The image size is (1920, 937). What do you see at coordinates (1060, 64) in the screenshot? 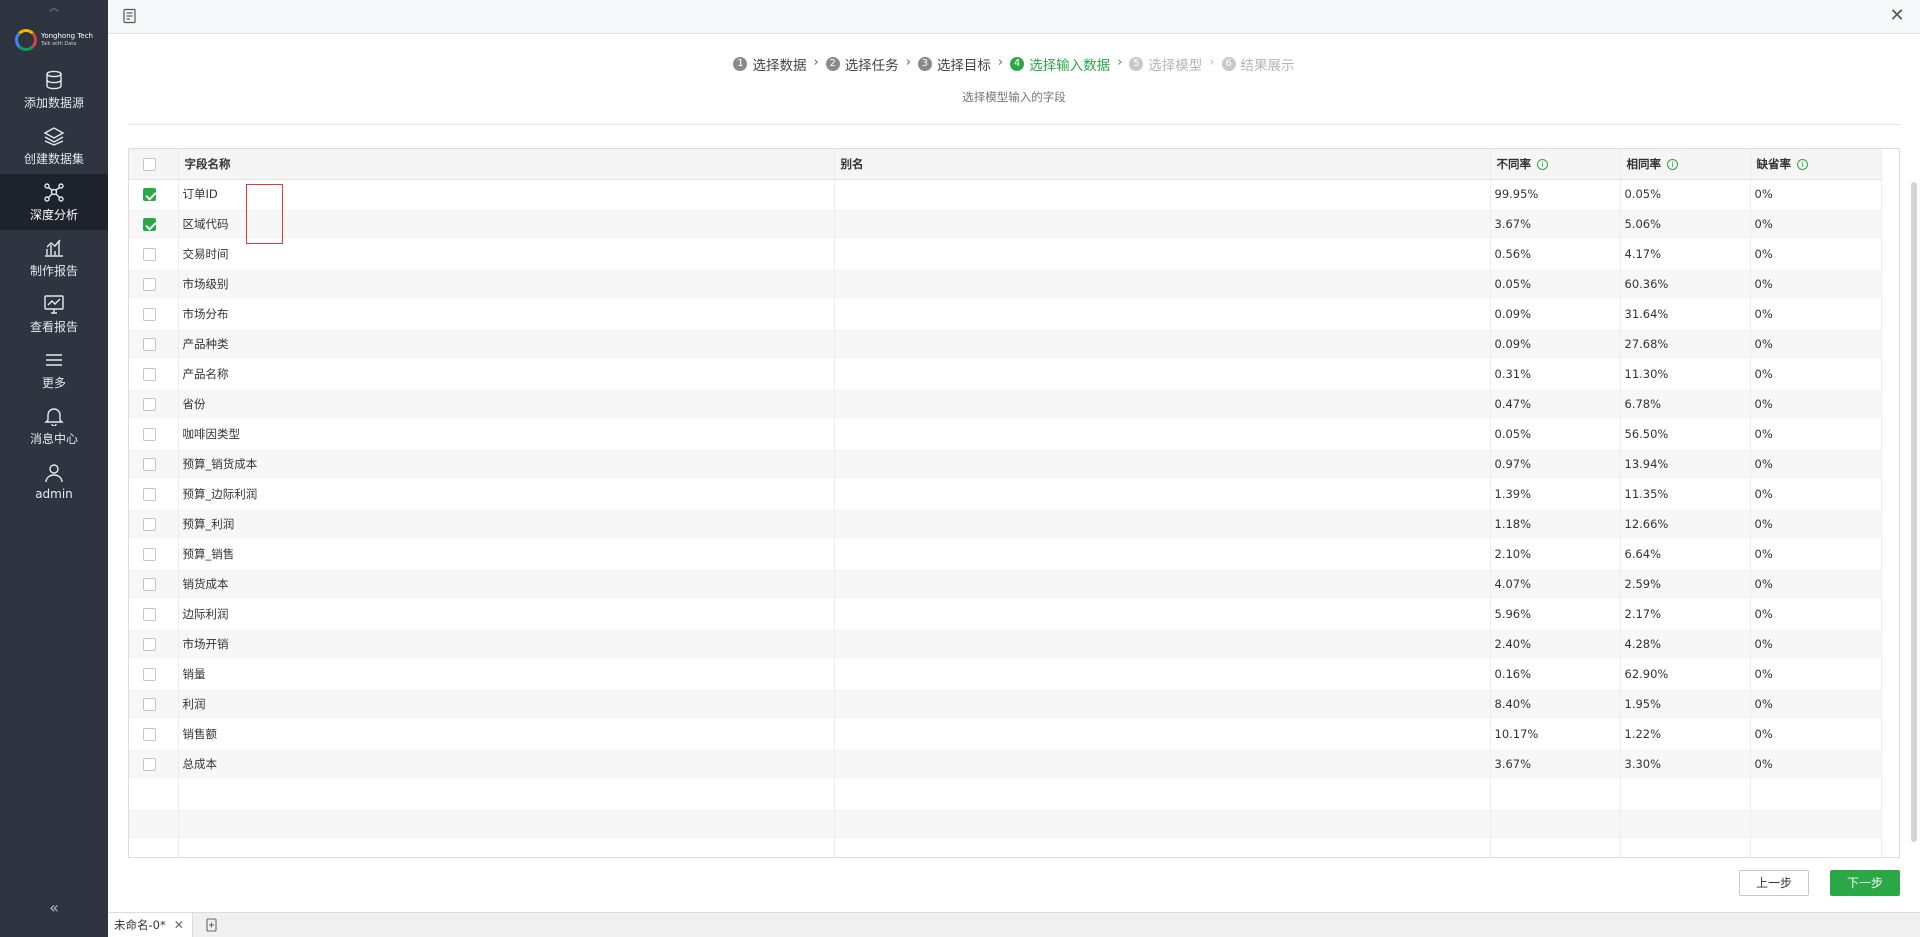
I see `step-4: 4 选择输入数据` at bounding box center [1060, 64].